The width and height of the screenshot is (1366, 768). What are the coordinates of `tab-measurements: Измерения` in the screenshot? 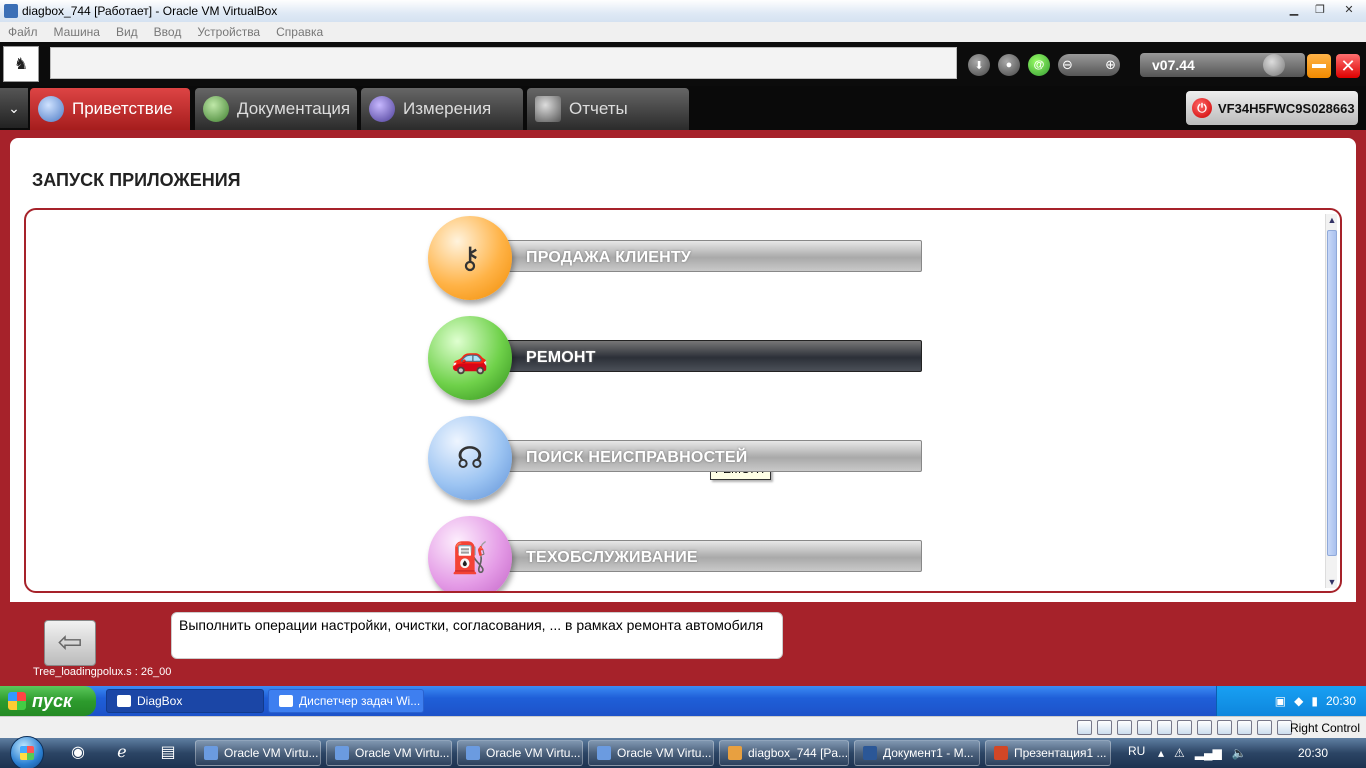 It's located at (442, 109).